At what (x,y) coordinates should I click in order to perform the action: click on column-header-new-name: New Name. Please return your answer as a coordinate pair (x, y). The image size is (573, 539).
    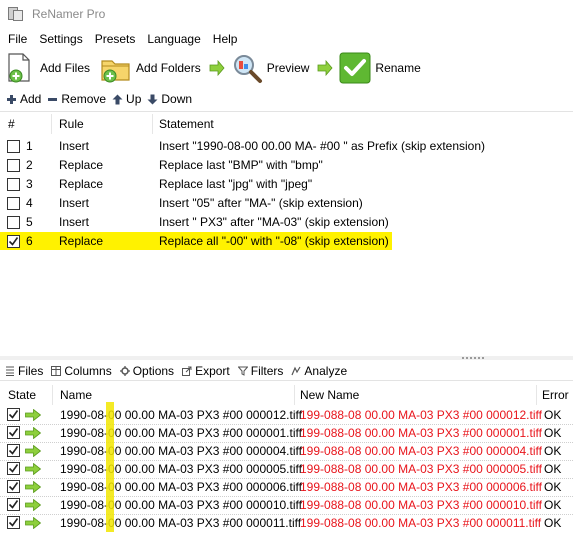
    Looking at the image, I should click on (329, 395).